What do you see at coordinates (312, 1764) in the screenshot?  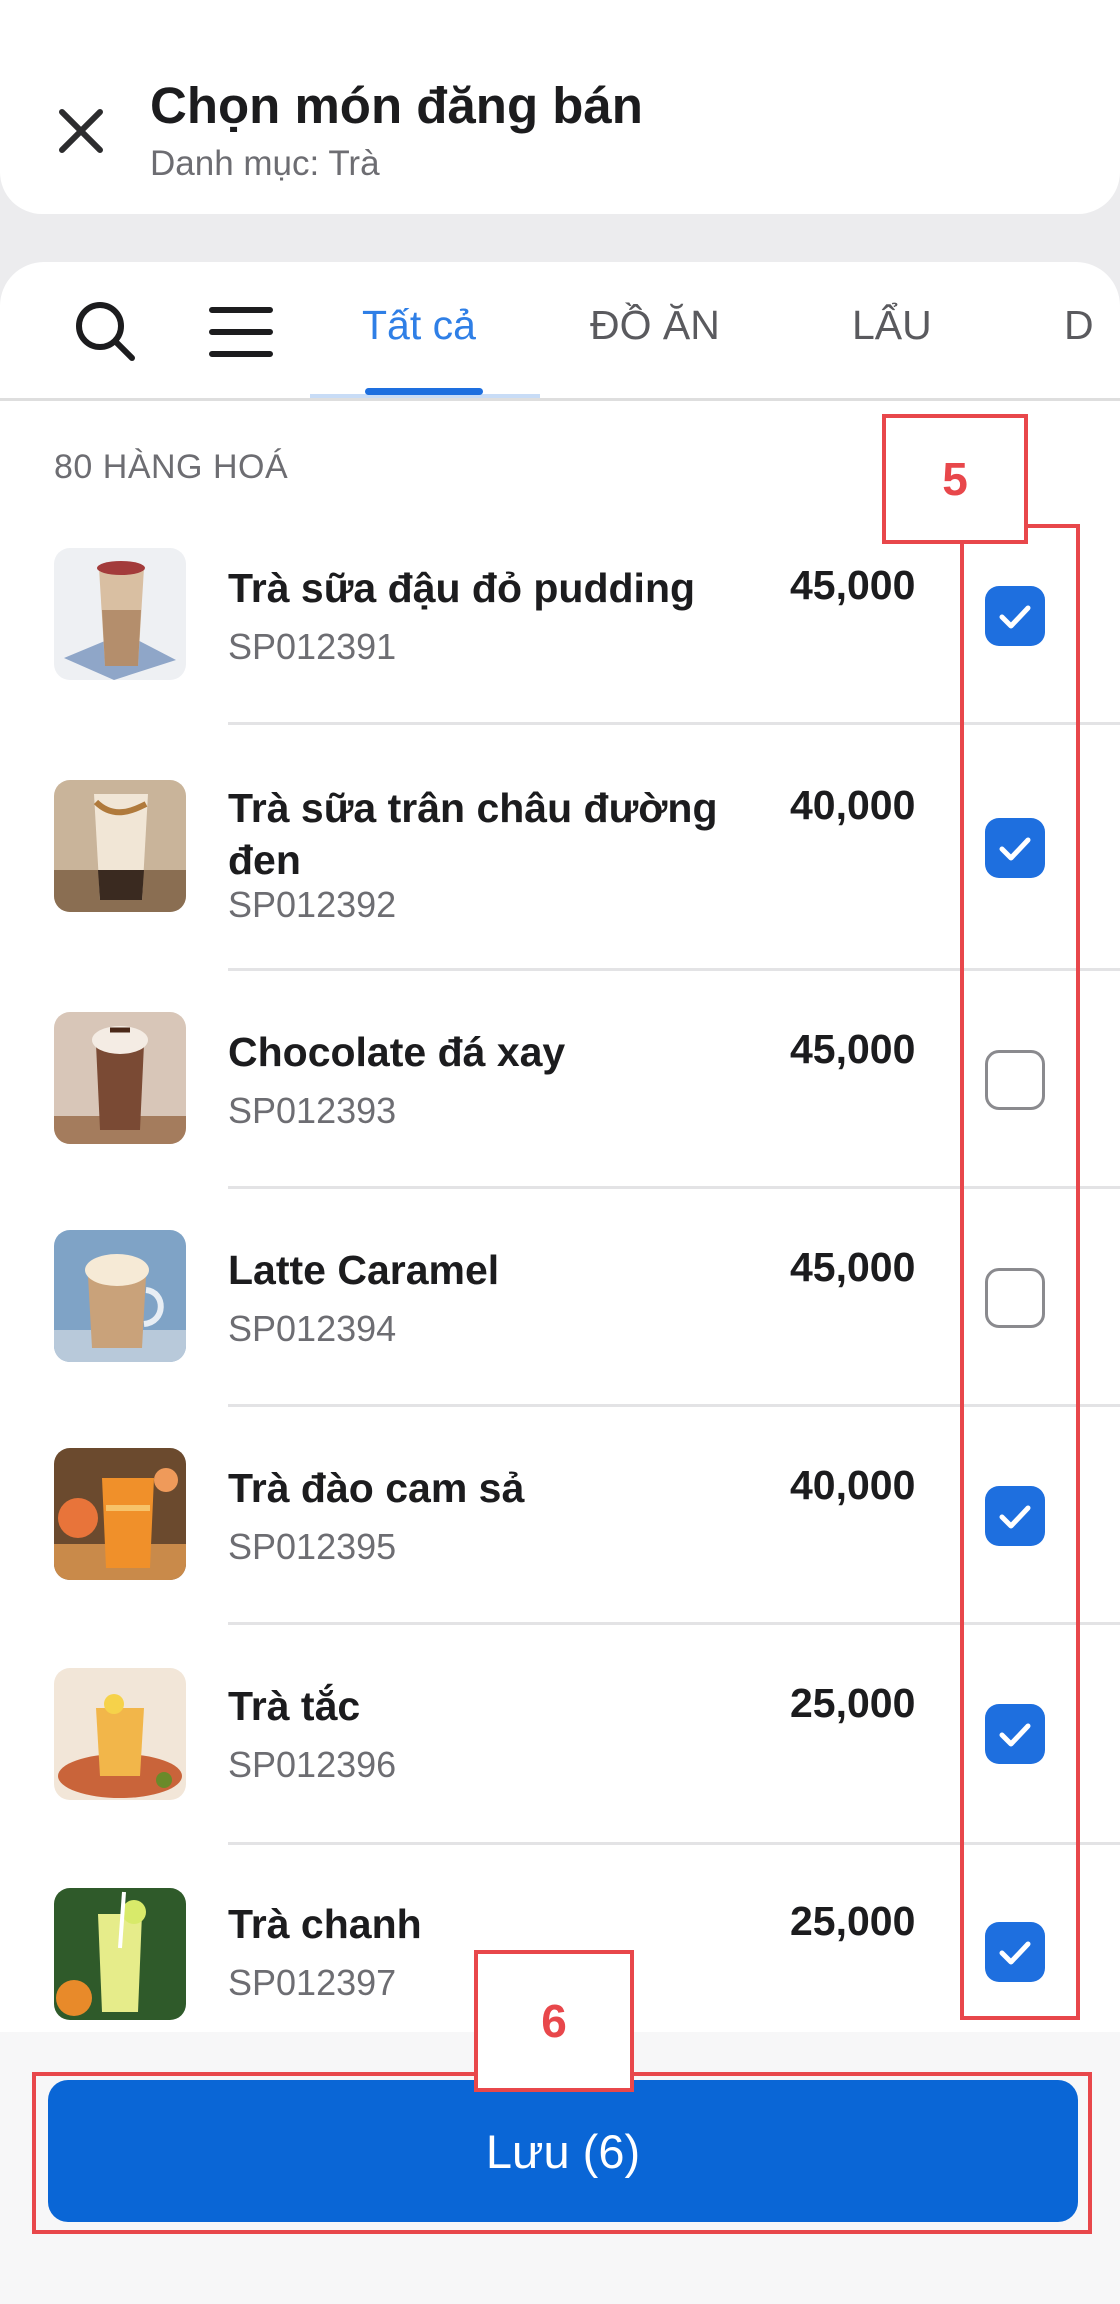 I see `product-code: SP012396` at bounding box center [312, 1764].